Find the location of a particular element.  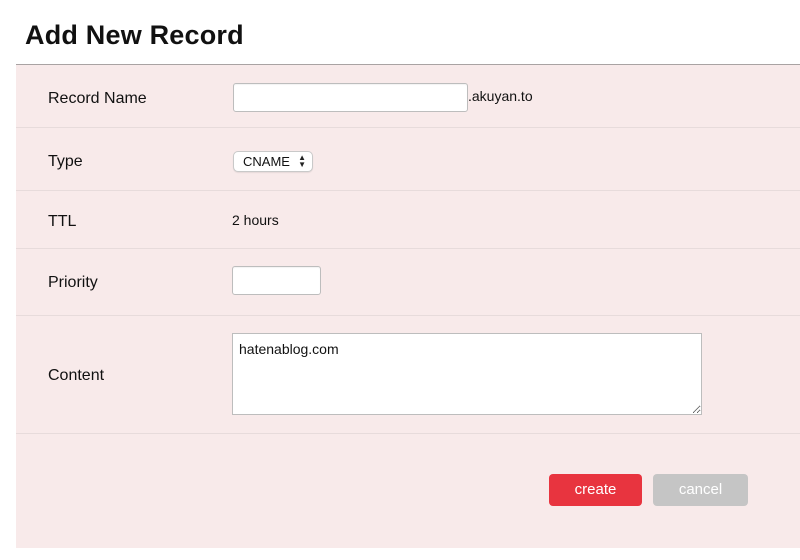

cancel-button: cancel is located at coordinates (700, 490).